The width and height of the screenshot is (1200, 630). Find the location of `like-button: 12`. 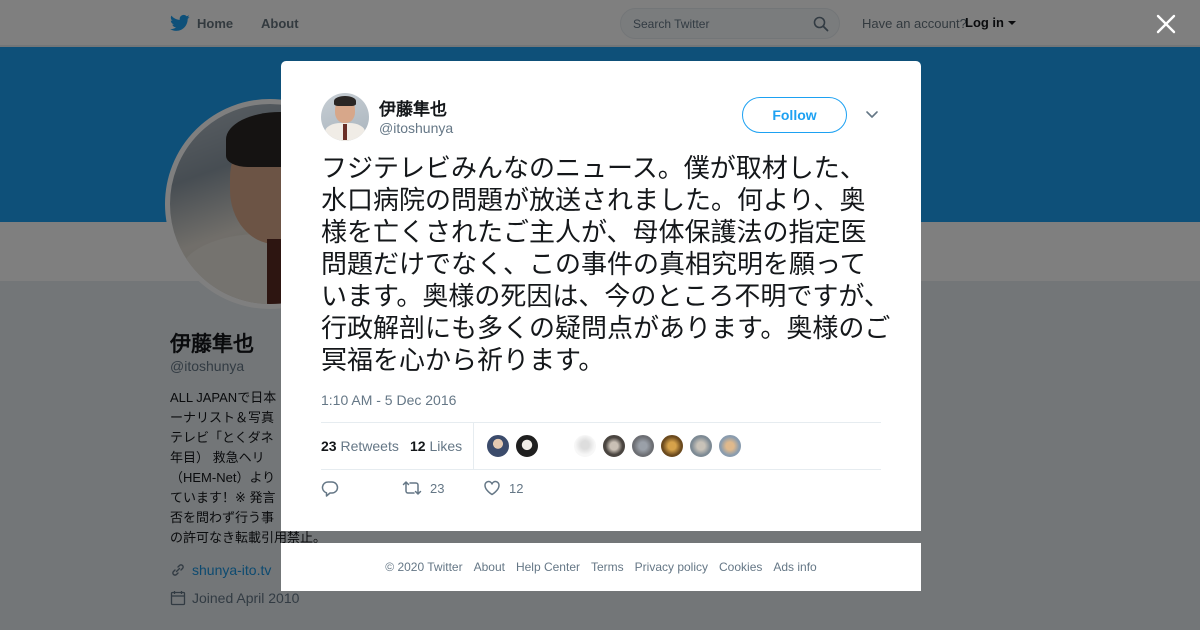

like-button: 12 is located at coordinates (503, 488).